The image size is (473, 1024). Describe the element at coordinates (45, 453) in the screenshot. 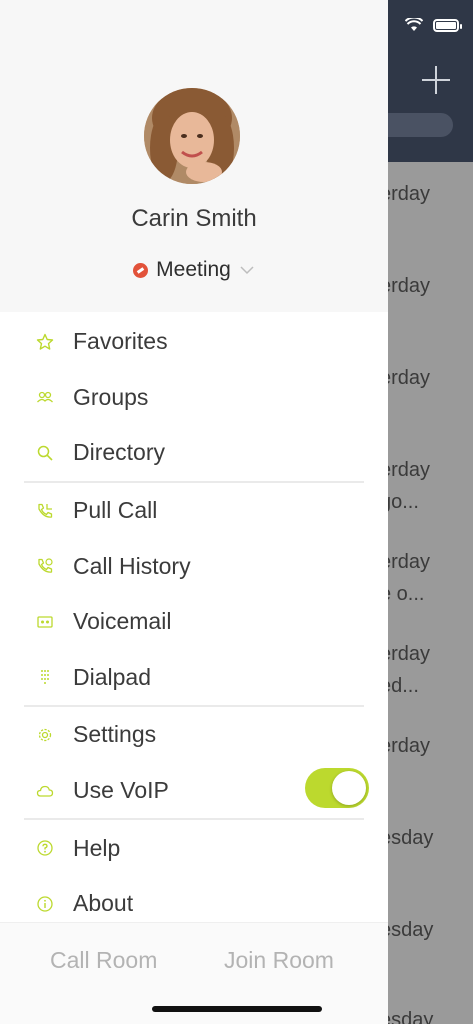

I see `search-icon` at that location.